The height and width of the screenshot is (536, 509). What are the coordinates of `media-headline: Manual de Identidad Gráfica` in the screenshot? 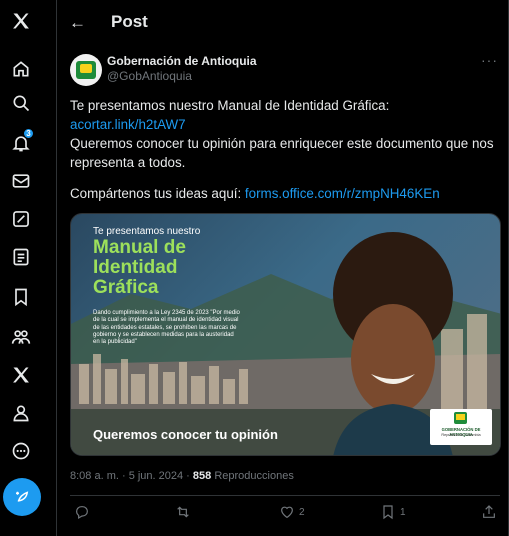 It's located at (139, 267).